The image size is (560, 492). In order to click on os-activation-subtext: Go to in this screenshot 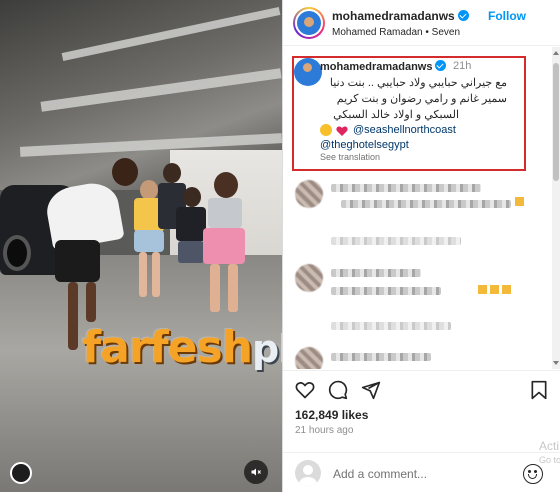, I will do `click(549, 460)`.